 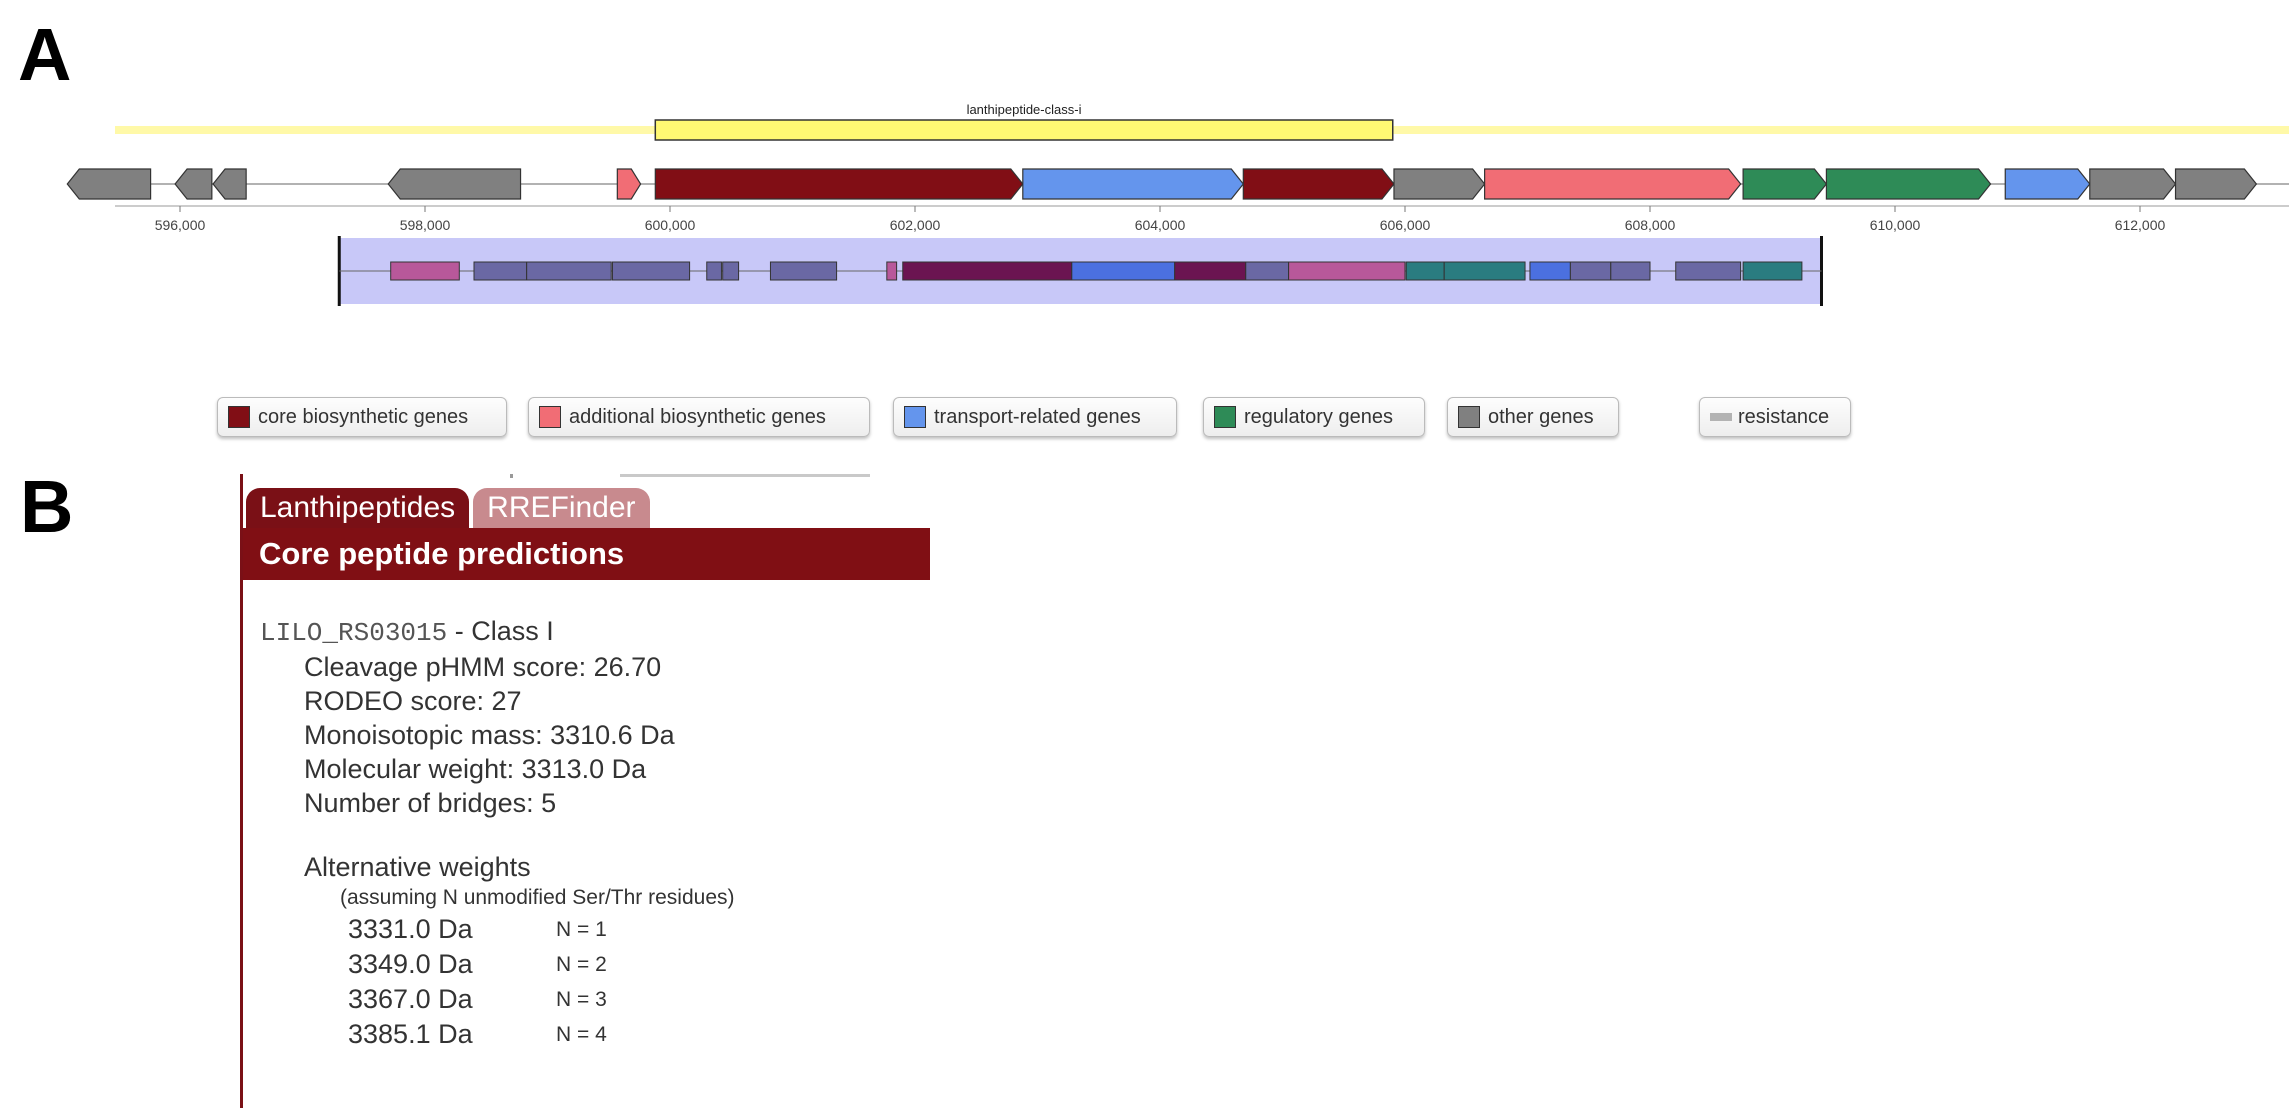 What do you see at coordinates (550, 417) in the screenshot?
I see `additional-swatch` at bounding box center [550, 417].